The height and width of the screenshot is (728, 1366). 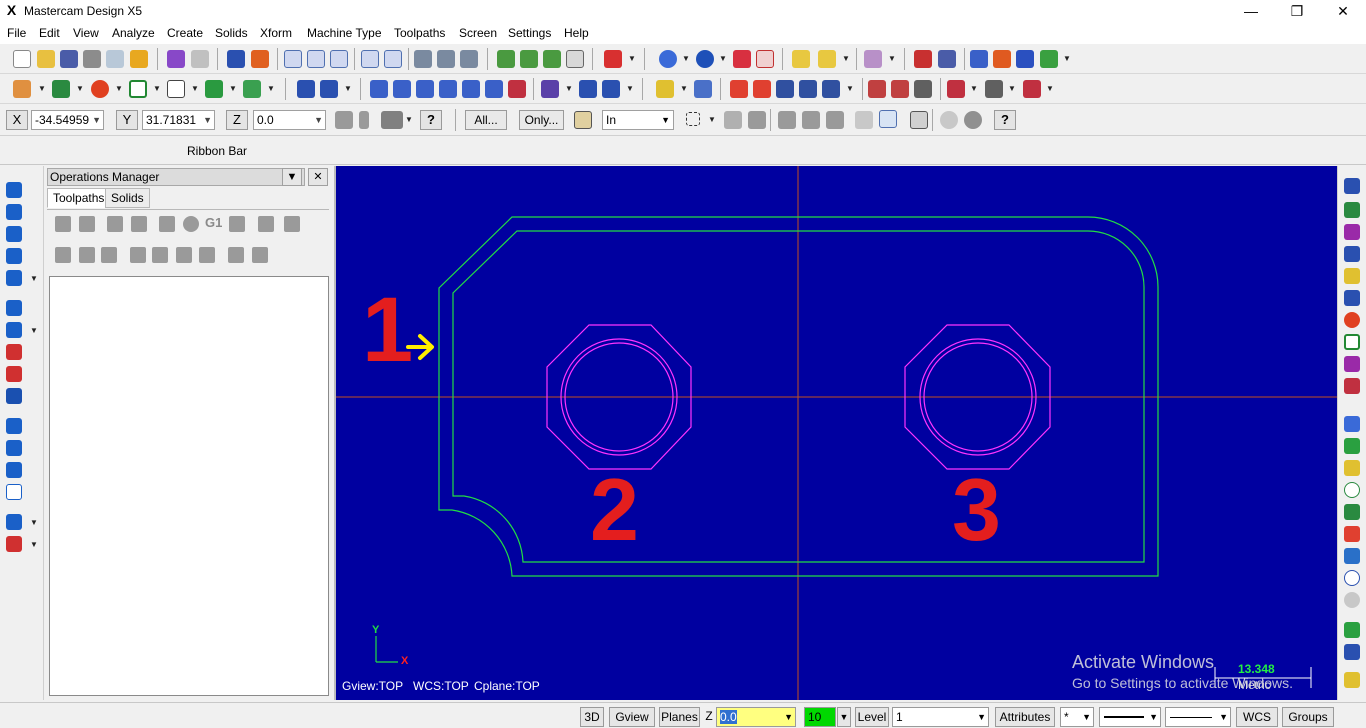 What do you see at coordinates (808, 89) in the screenshot?
I see `revolve-icon` at bounding box center [808, 89].